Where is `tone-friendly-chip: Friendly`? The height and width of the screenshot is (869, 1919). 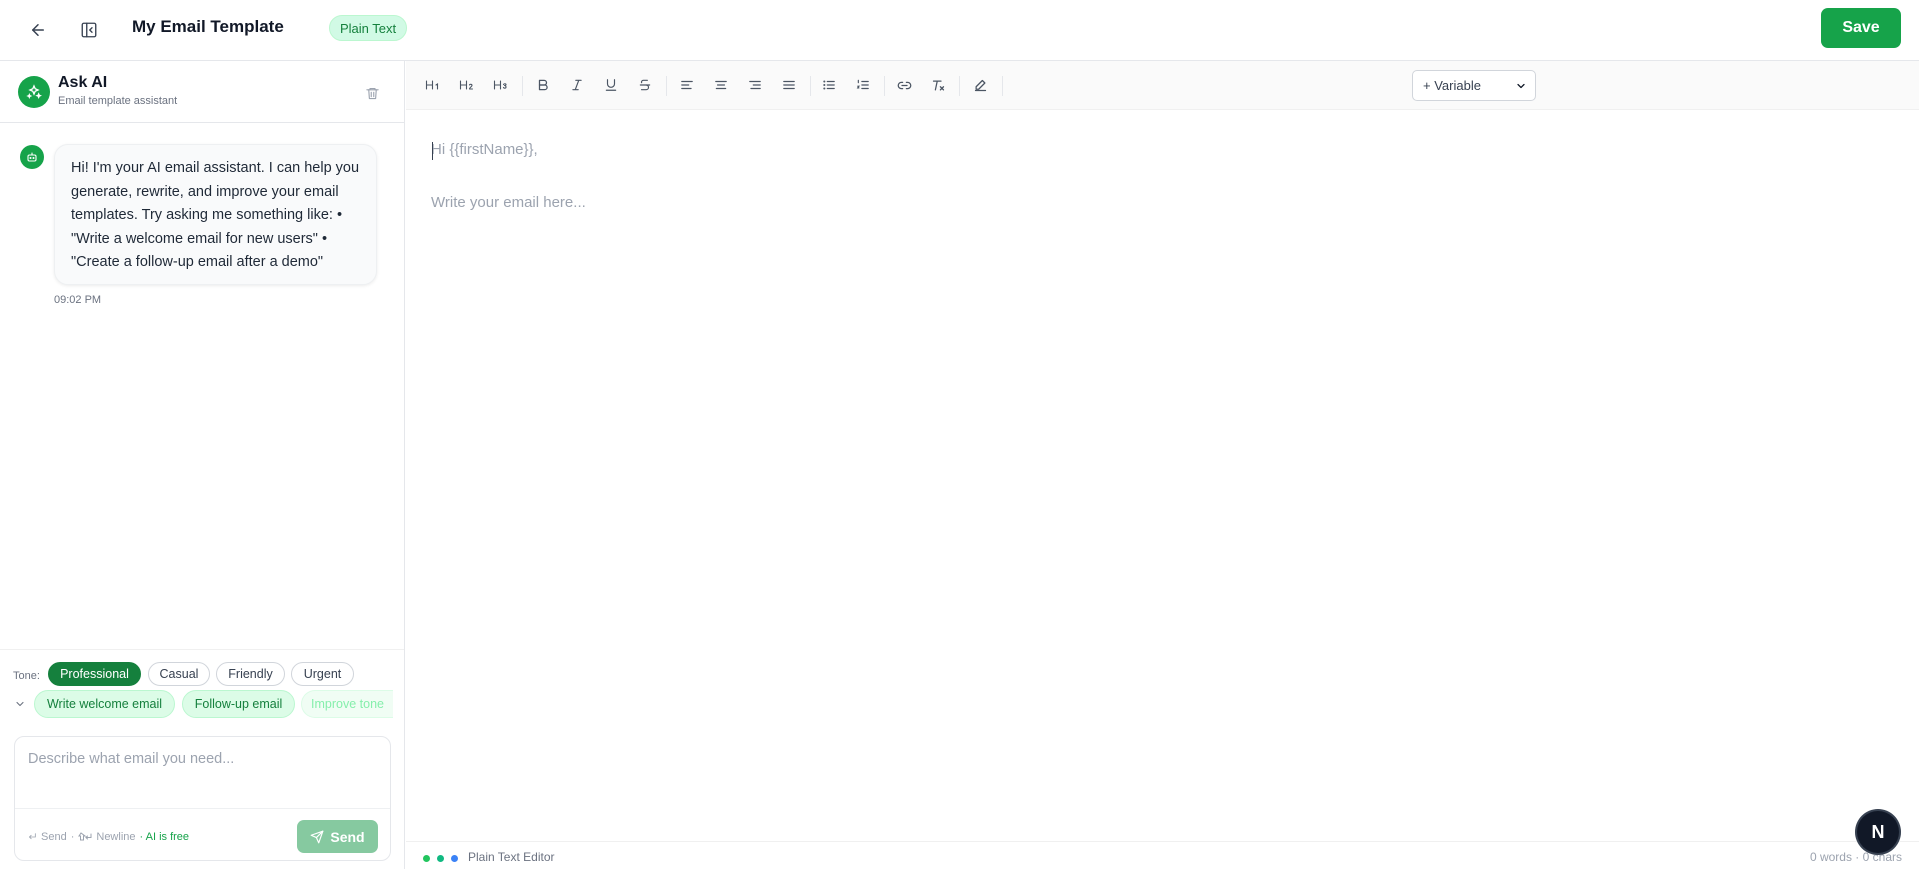 tone-friendly-chip: Friendly is located at coordinates (250, 674).